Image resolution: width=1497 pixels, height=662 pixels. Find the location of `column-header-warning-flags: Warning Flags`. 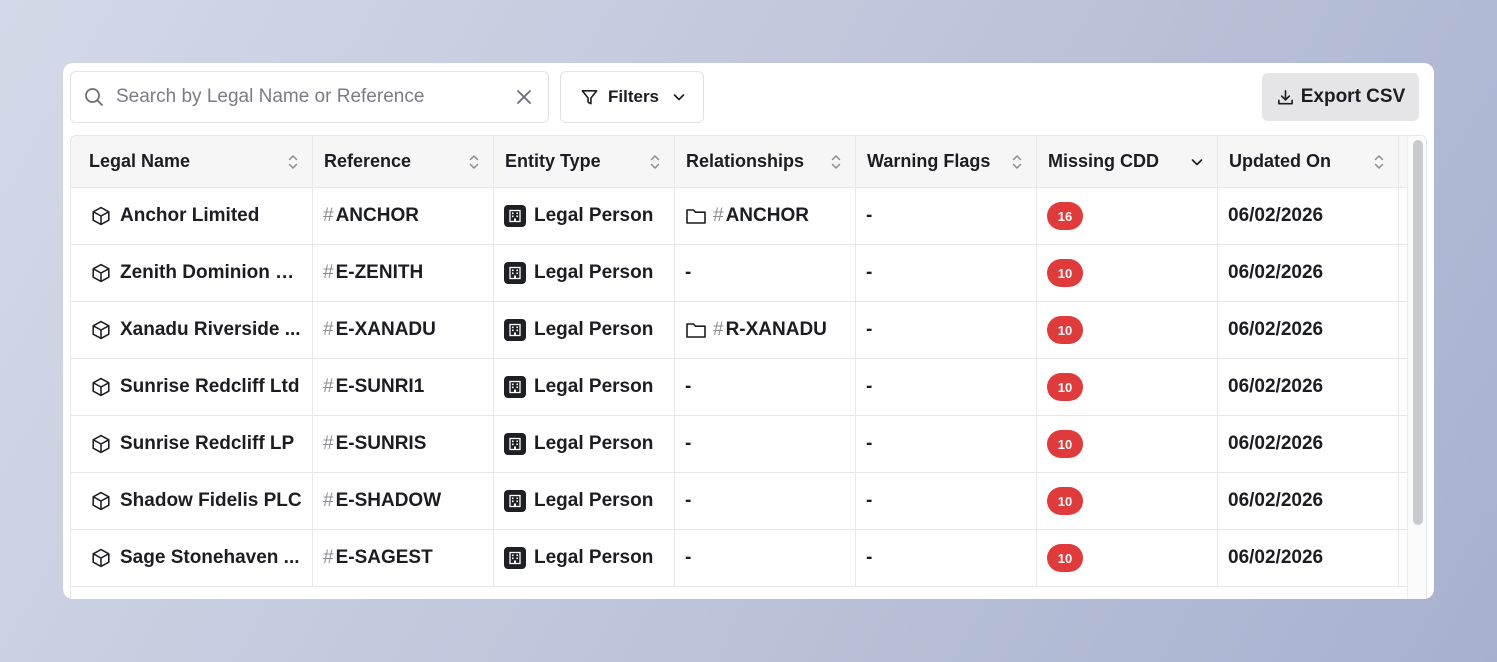

column-header-warning-flags: Warning Flags is located at coordinates (946, 161).